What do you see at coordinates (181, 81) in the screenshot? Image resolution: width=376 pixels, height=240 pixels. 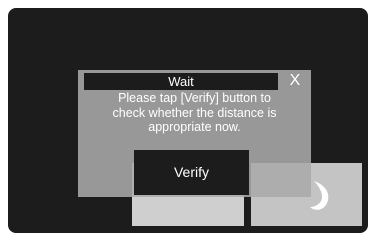 I see `dialog-title: Wait` at bounding box center [181, 81].